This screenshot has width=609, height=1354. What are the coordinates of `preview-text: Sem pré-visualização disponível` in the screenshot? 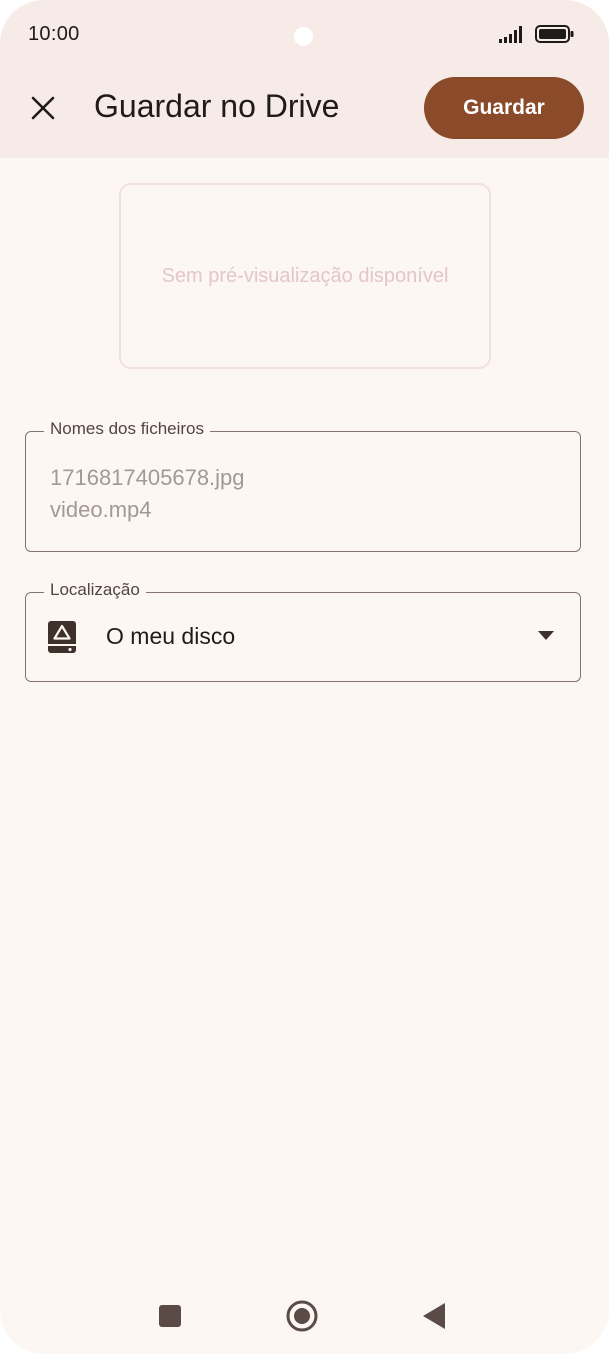 It's located at (305, 275).